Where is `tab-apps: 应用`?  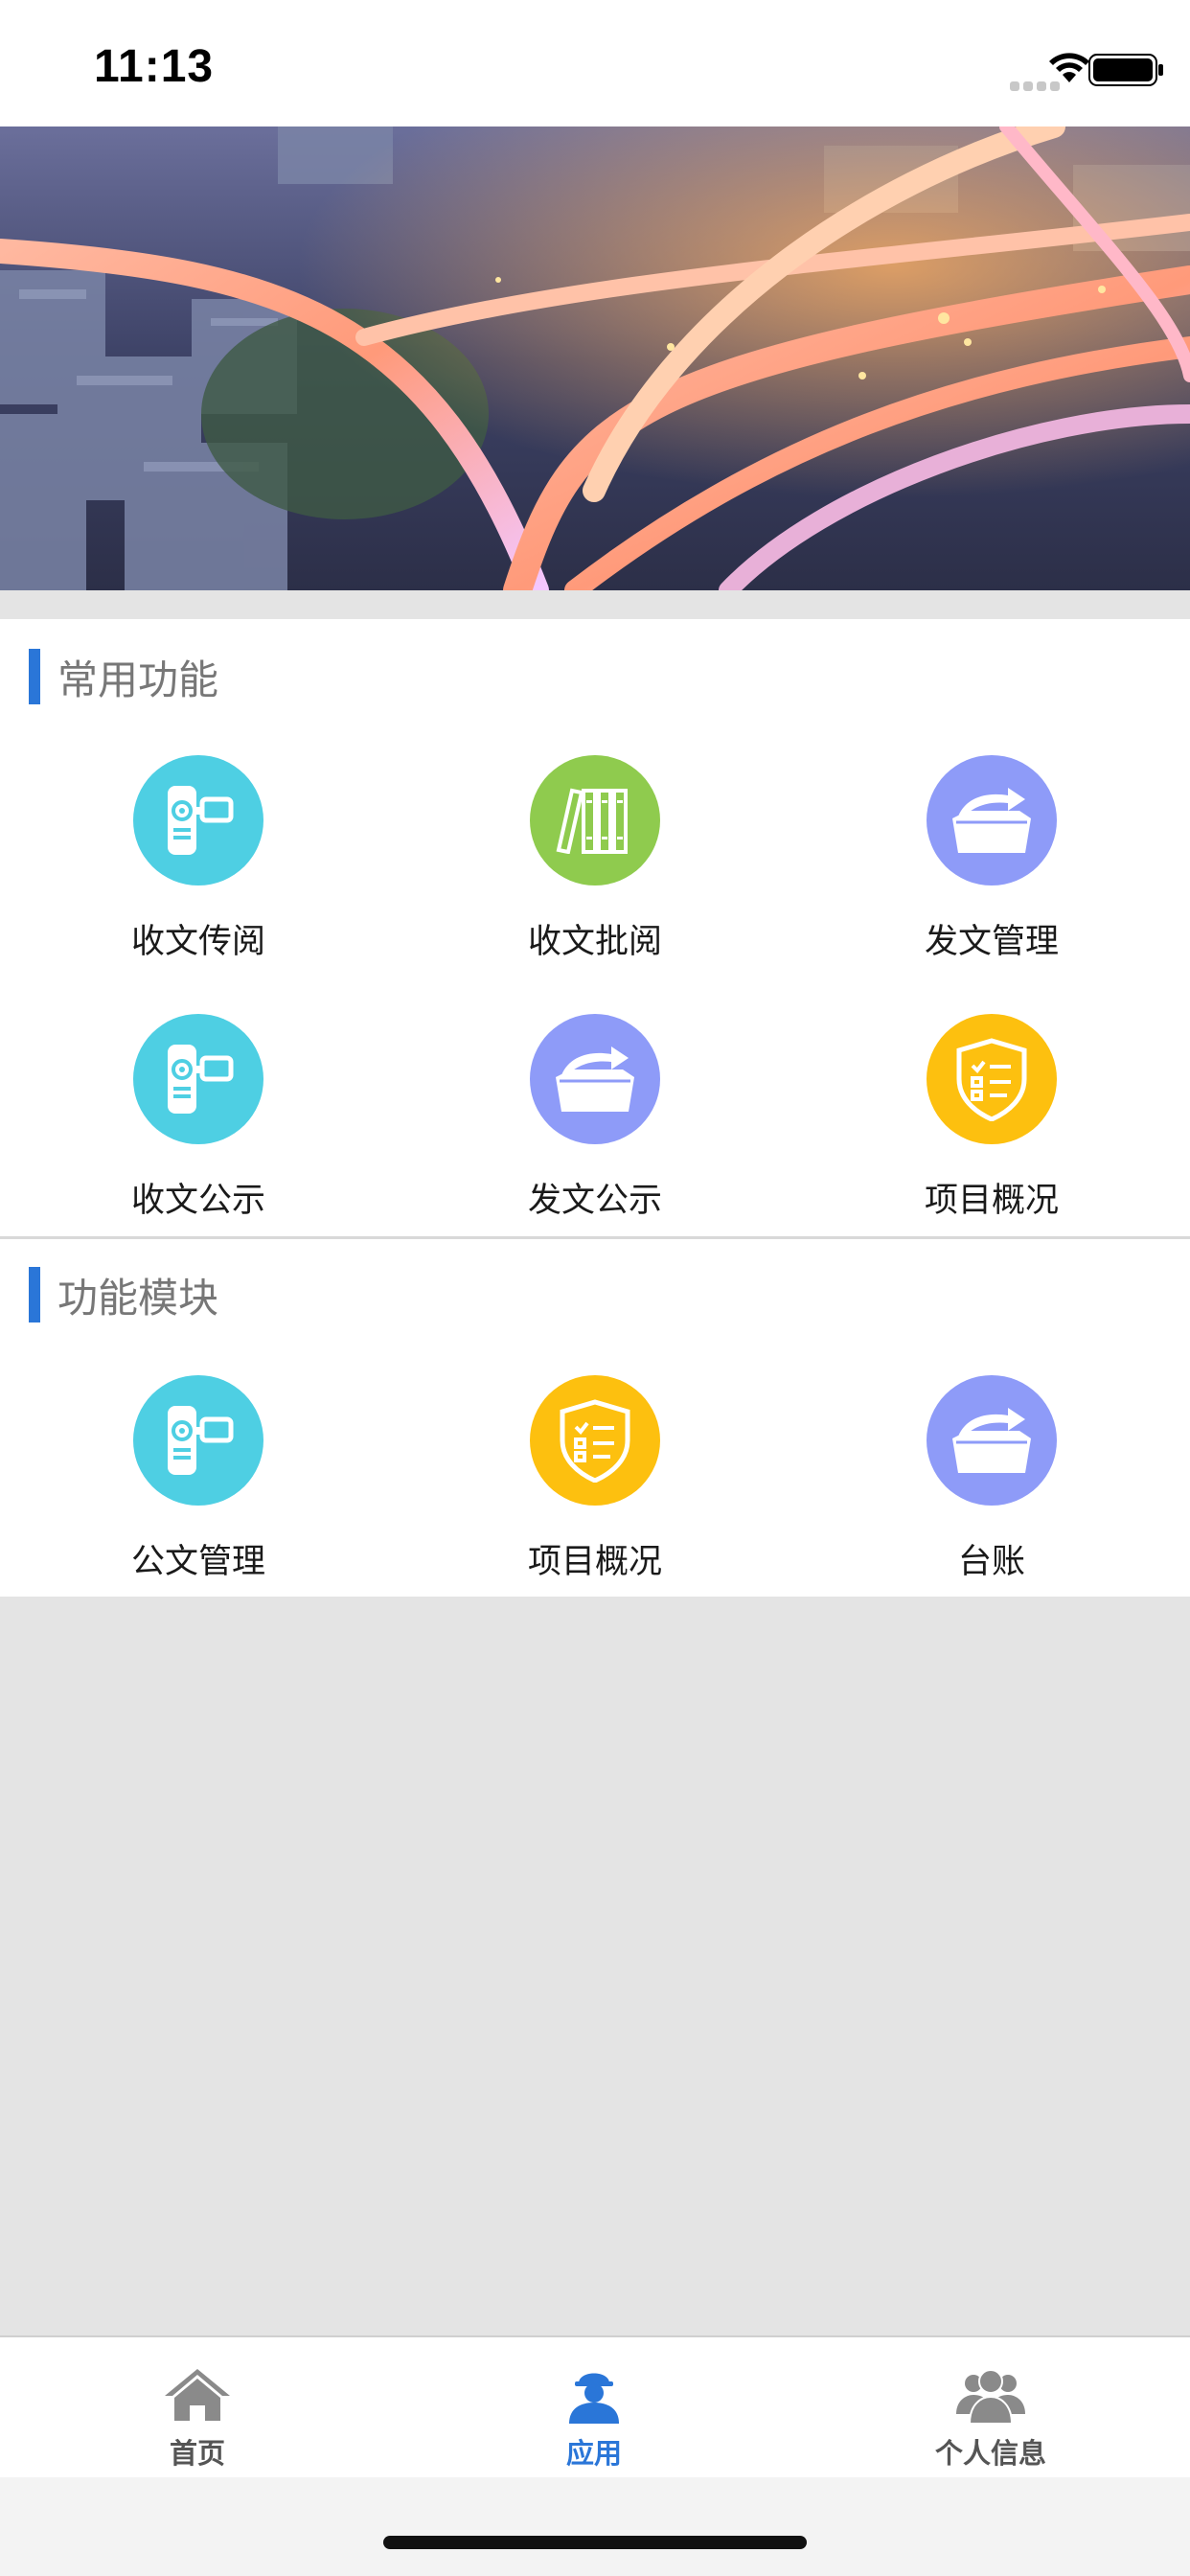
tab-apps: 应用 is located at coordinates (594, 2408).